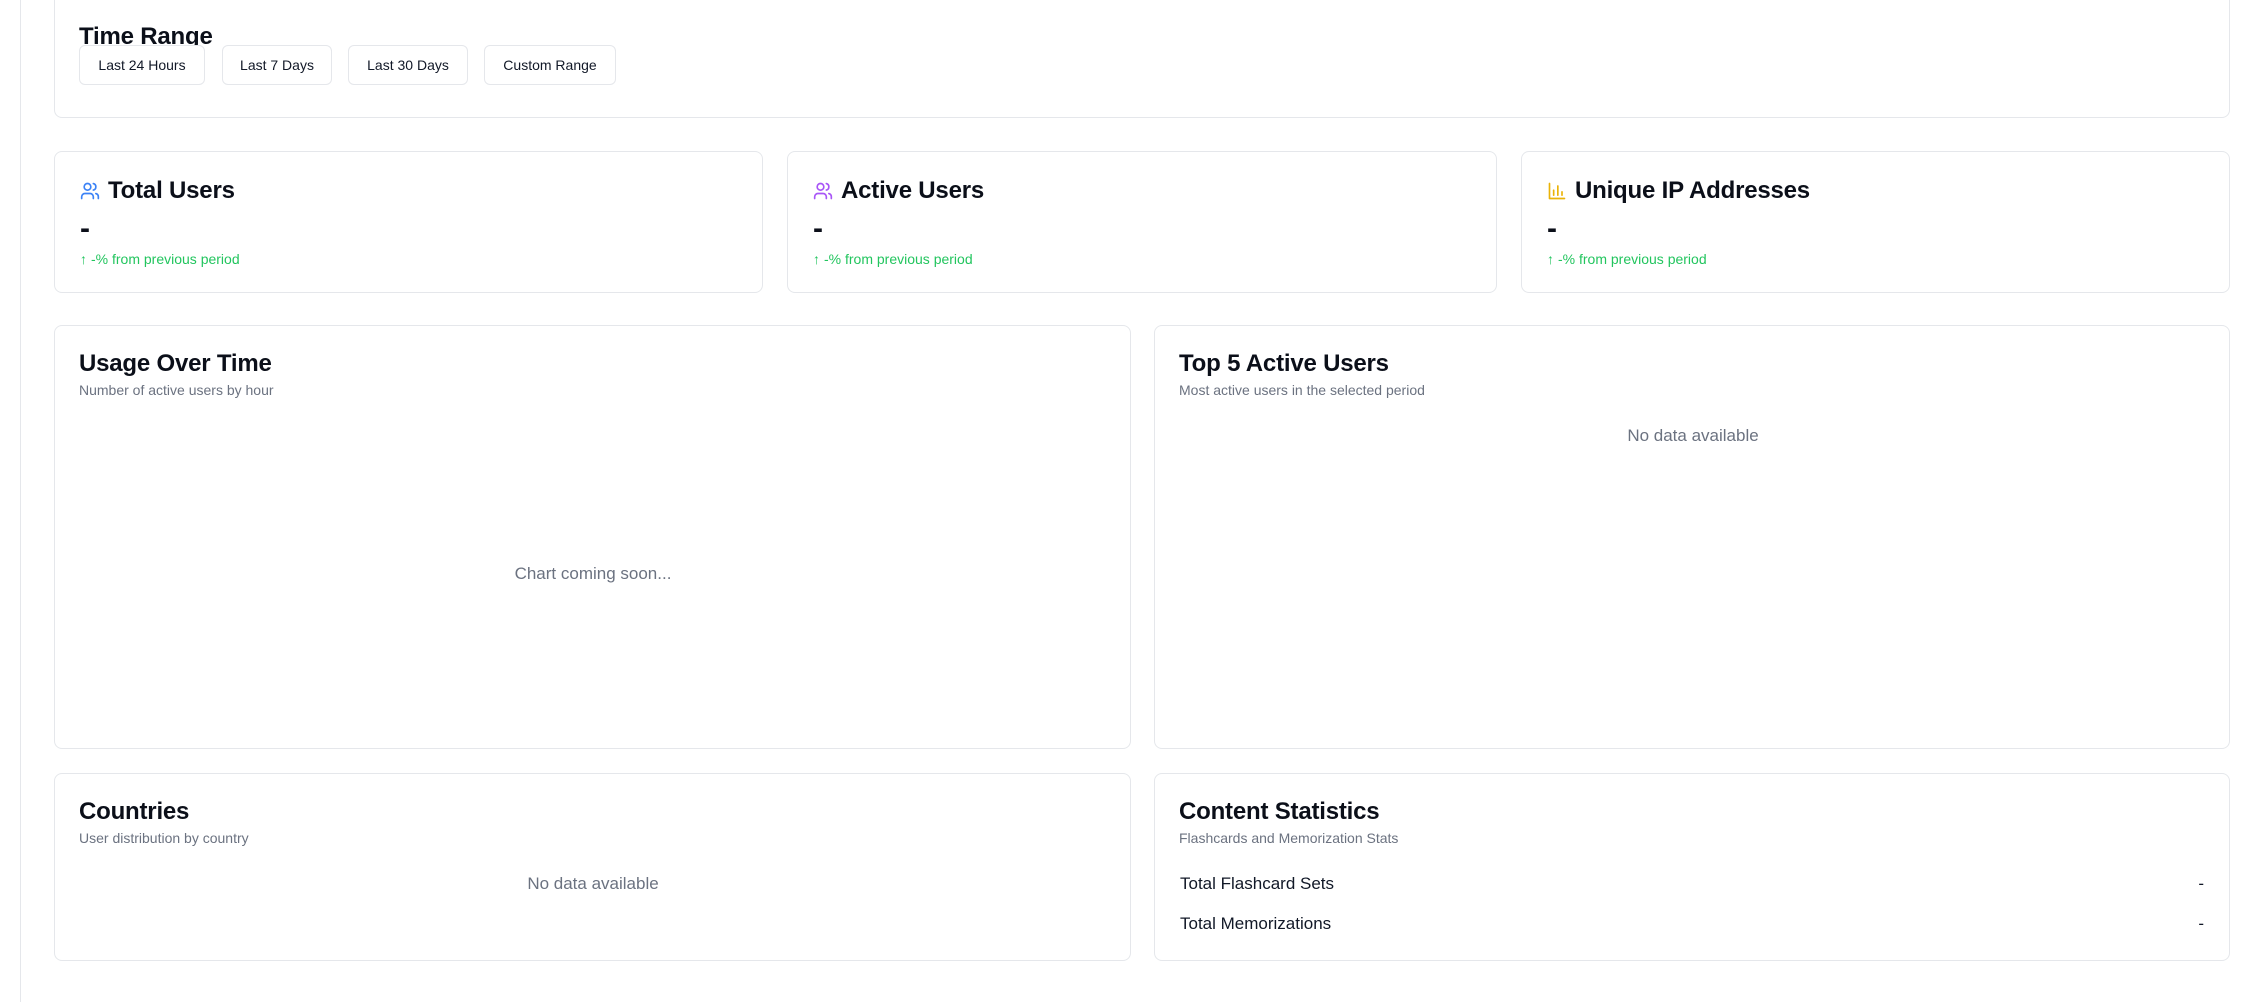 The height and width of the screenshot is (1002, 2253). What do you see at coordinates (593, 883) in the screenshot?
I see `countries-empty: No data available` at bounding box center [593, 883].